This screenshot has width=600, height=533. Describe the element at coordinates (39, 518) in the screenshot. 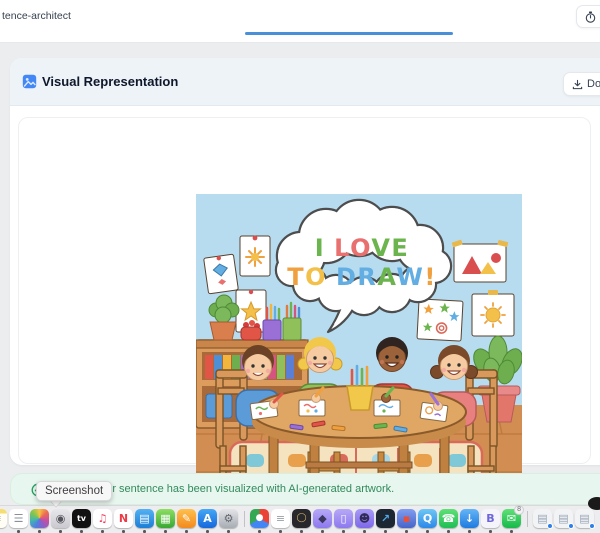

I see `dock-app-photos` at that location.